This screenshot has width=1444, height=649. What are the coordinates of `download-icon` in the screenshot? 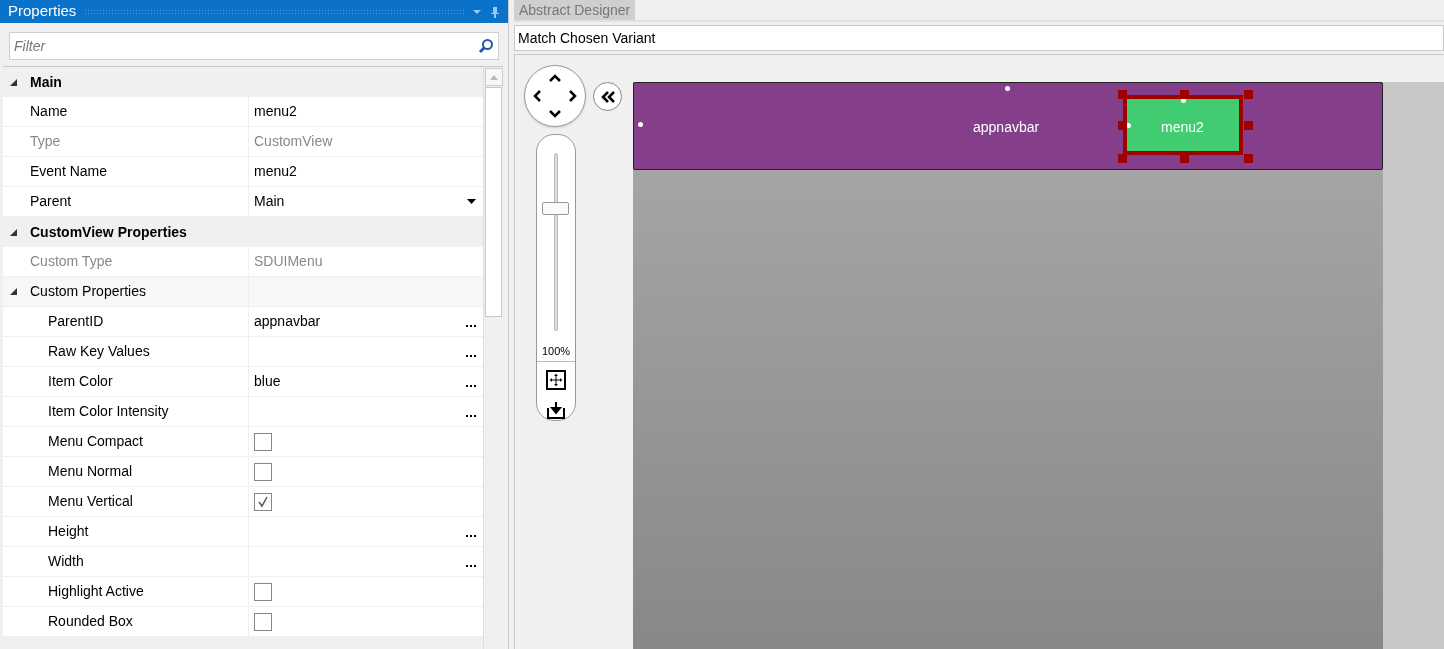 It's located at (556, 410).